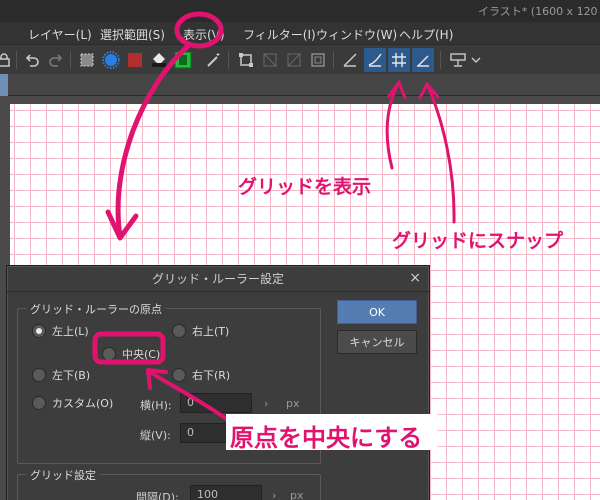 The height and width of the screenshot is (500, 600). What do you see at coordinates (156, 405) in the screenshot?
I see `horizontal-label: 横(H):` at bounding box center [156, 405].